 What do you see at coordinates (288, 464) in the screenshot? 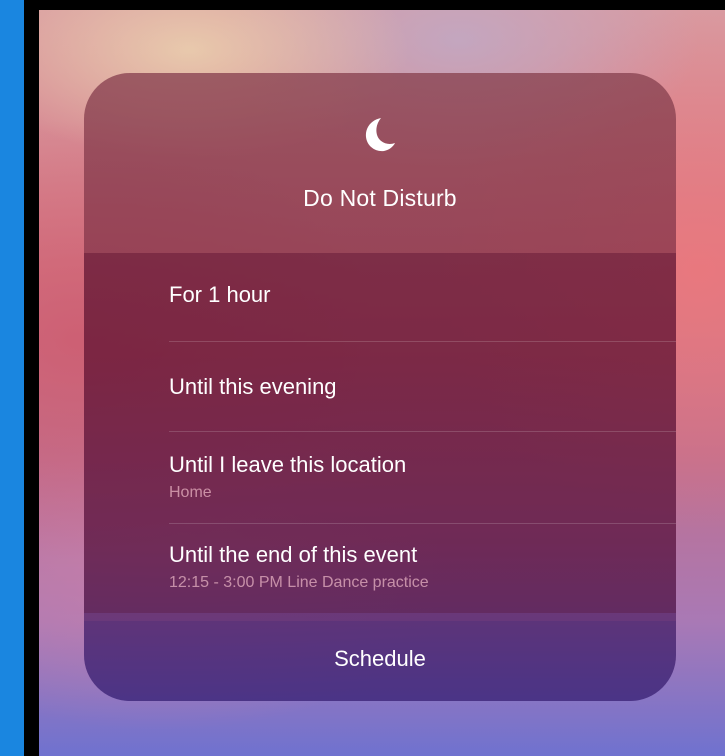
I see `option-label: Until I leave this location` at bounding box center [288, 464].